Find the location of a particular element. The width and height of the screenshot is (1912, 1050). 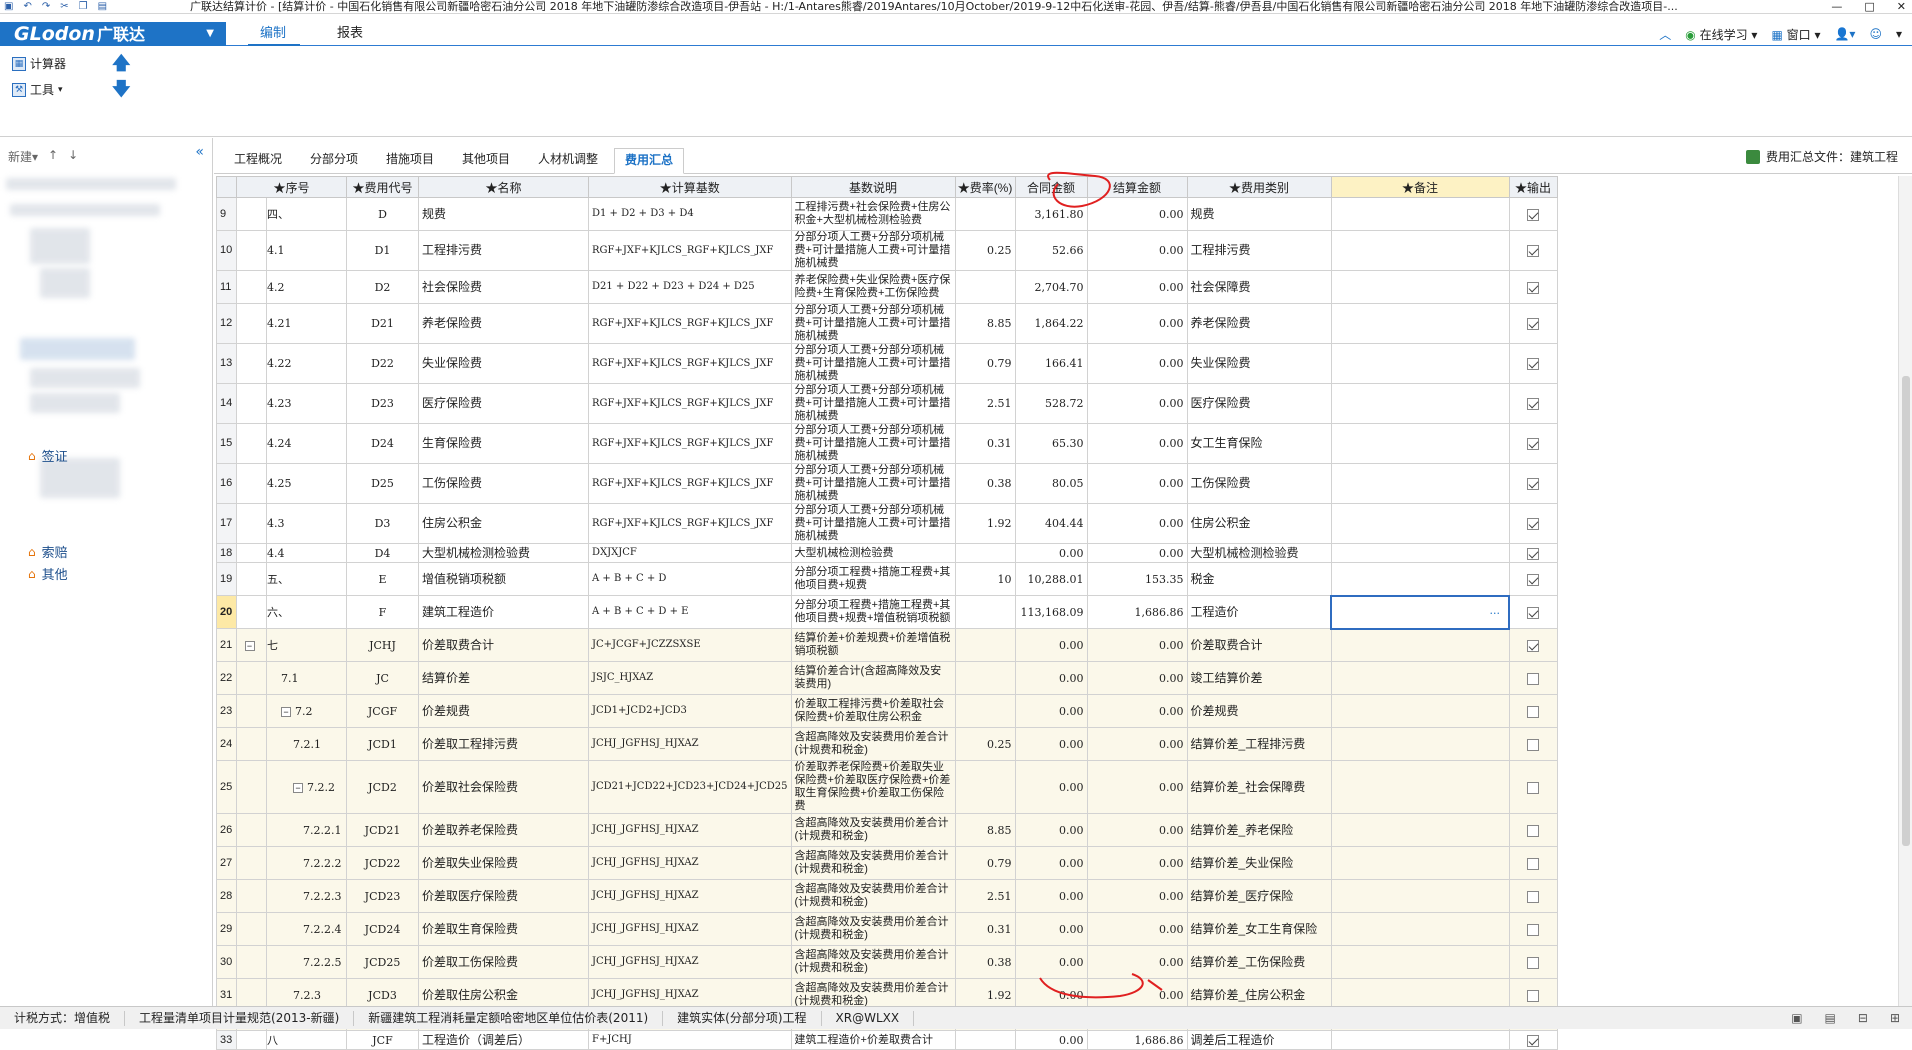

name-cell: 医疗保险费 is located at coordinates (503, 403).